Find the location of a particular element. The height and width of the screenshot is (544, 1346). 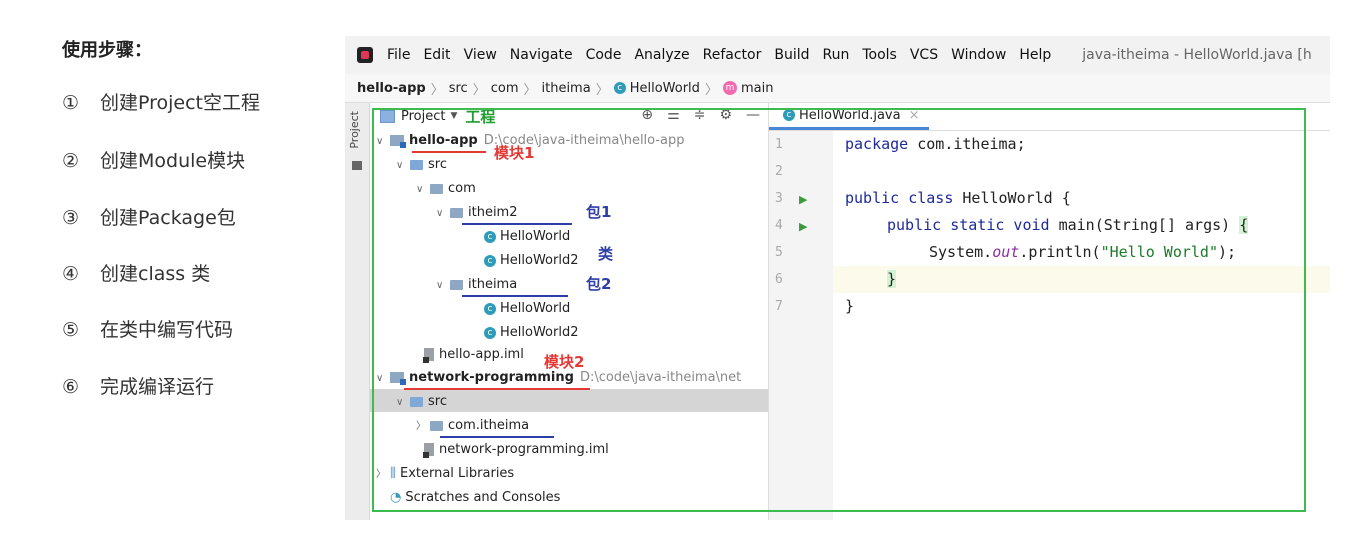

tree-row-com-itheima: 〉 com.itheima is located at coordinates (472, 425).